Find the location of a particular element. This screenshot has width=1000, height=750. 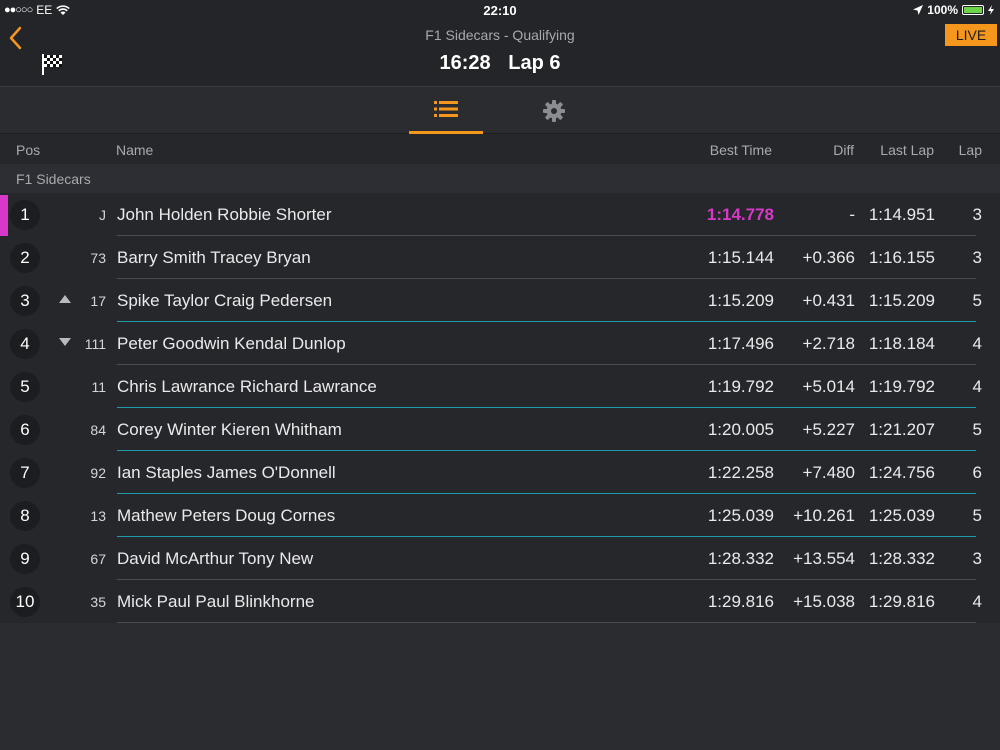

position-badge: 1 is located at coordinates (25, 215).